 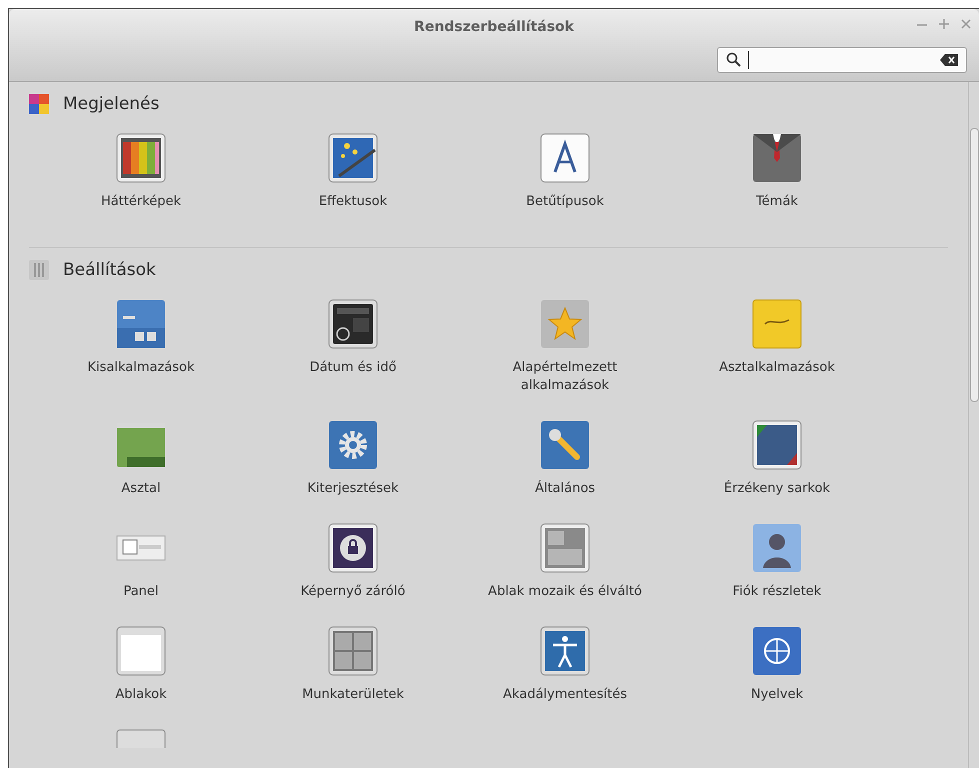 I want to click on setting-label: Képernyő záróló, so click(x=353, y=592).